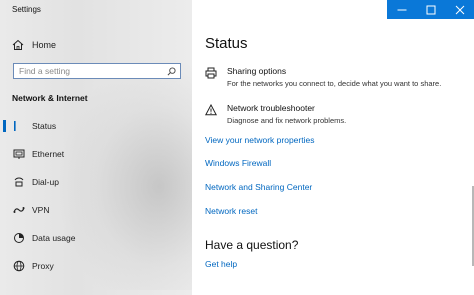 The width and height of the screenshot is (474, 295). What do you see at coordinates (226, 43) in the screenshot?
I see `page-title: Status` at bounding box center [226, 43].